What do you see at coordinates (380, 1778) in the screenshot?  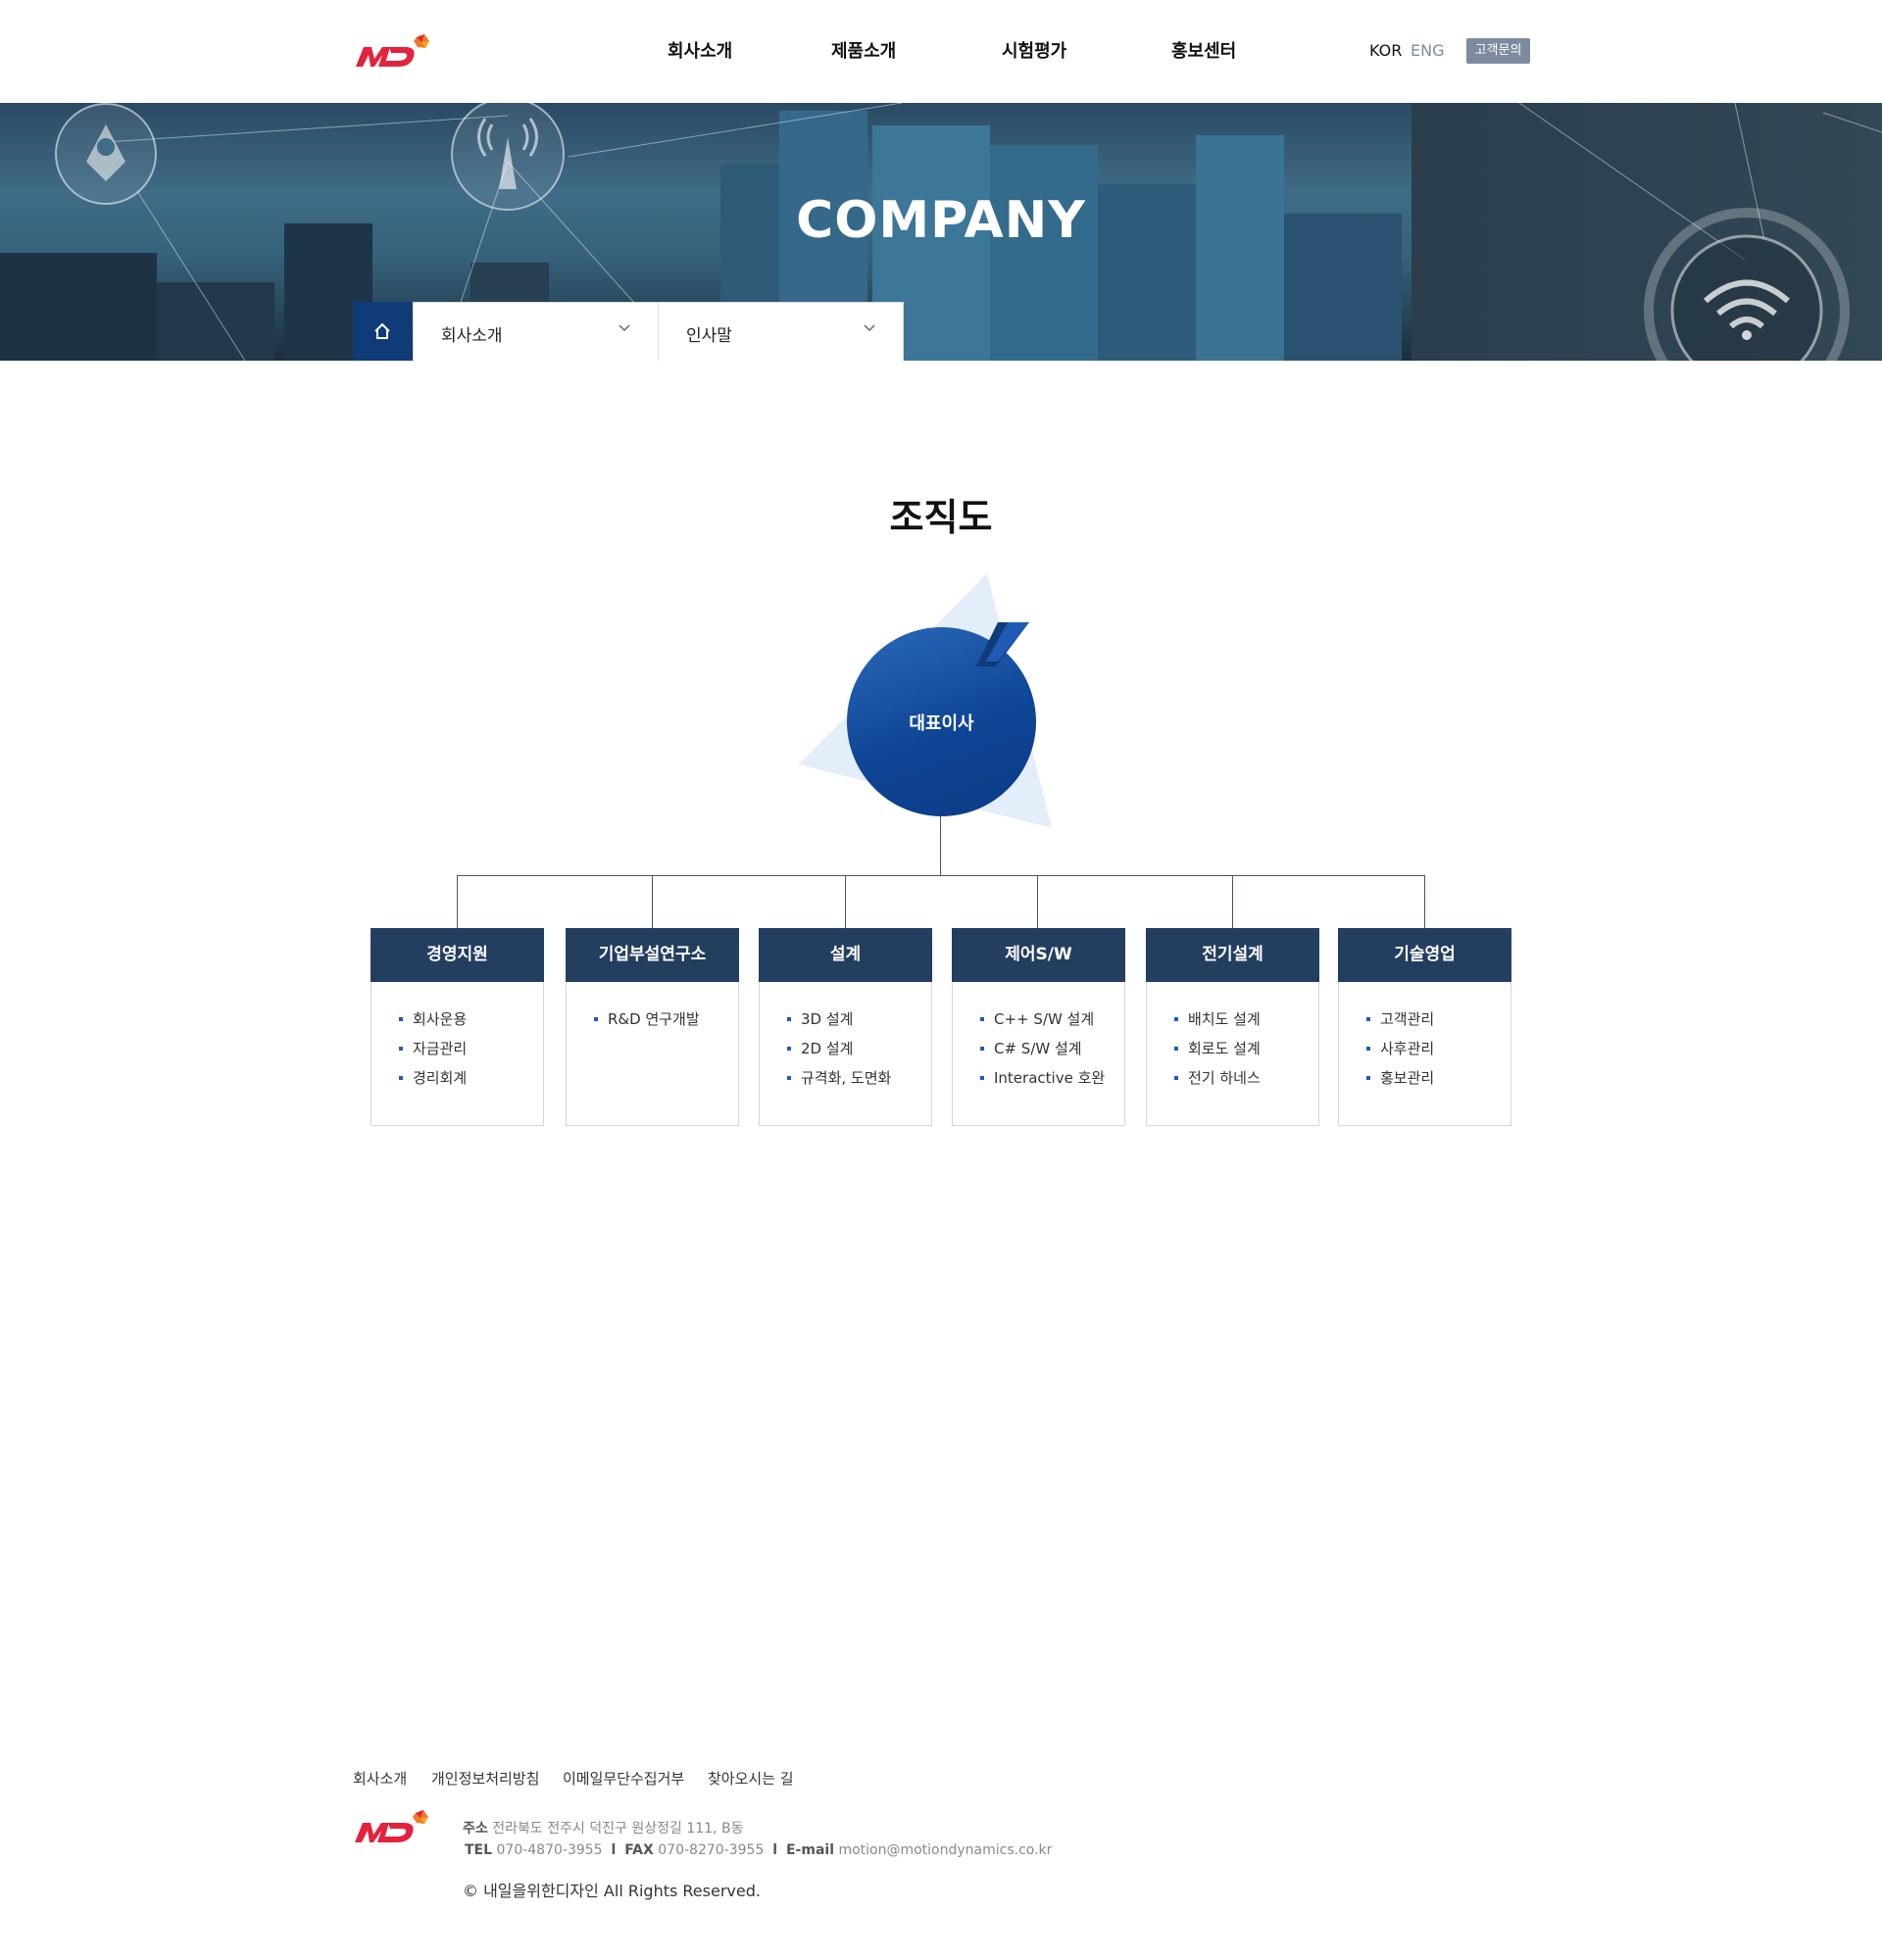 I see `footer-link-company: 회사소개` at bounding box center [380, 1778].